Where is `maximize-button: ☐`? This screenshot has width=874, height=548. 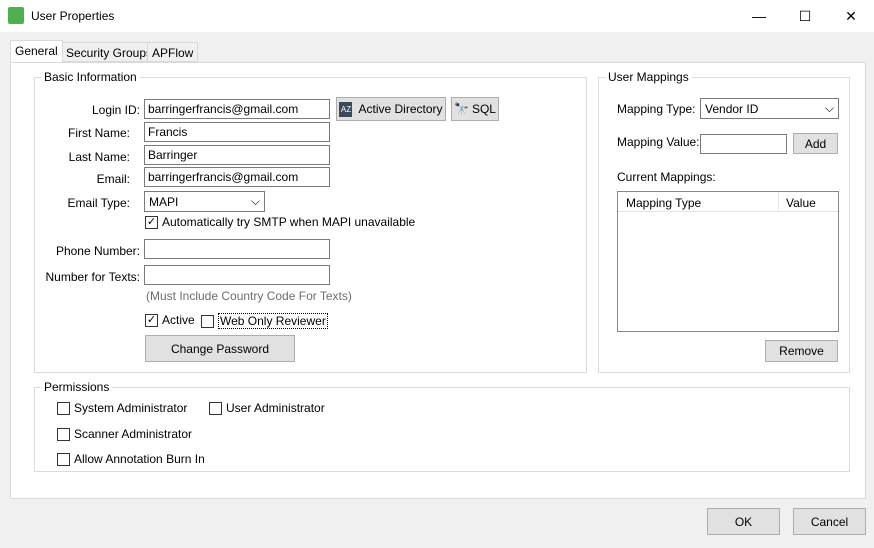 maximize-button: ☐ is located at coordinates (805, 16).